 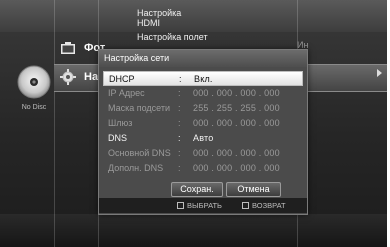 What do you see at coordinates (197, 189) in the screenshot?
I see `save-button: Сохран.` at bounding box center [197, 189].